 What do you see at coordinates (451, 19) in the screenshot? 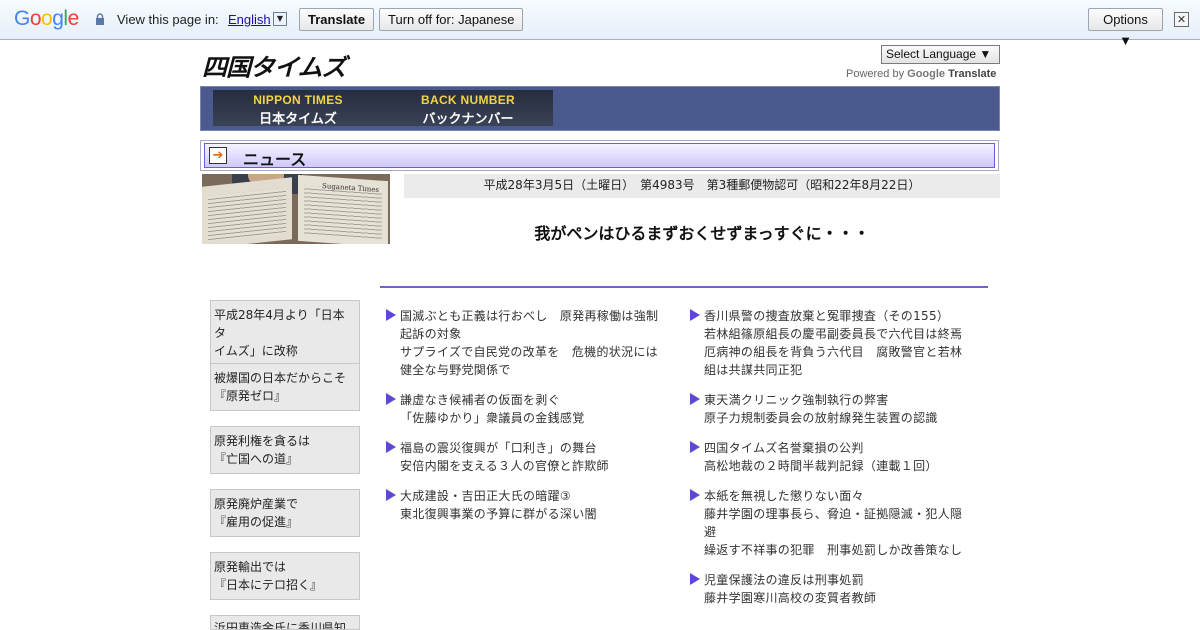
I see `turn-off-button: Turn off for: Japanese` at bounding box center [451, 19].